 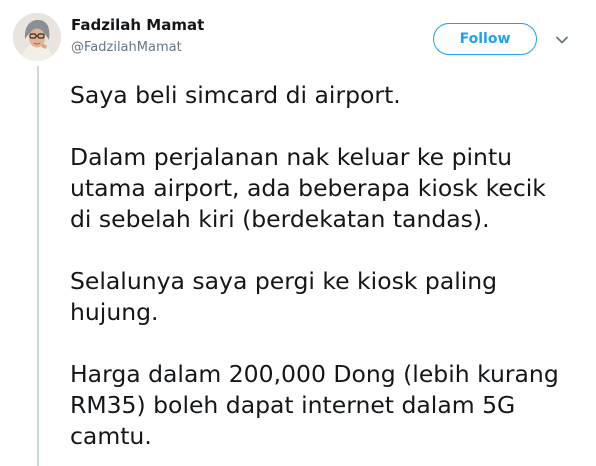 I want to click on chevron-down-icon, so click(x=562, y=40).